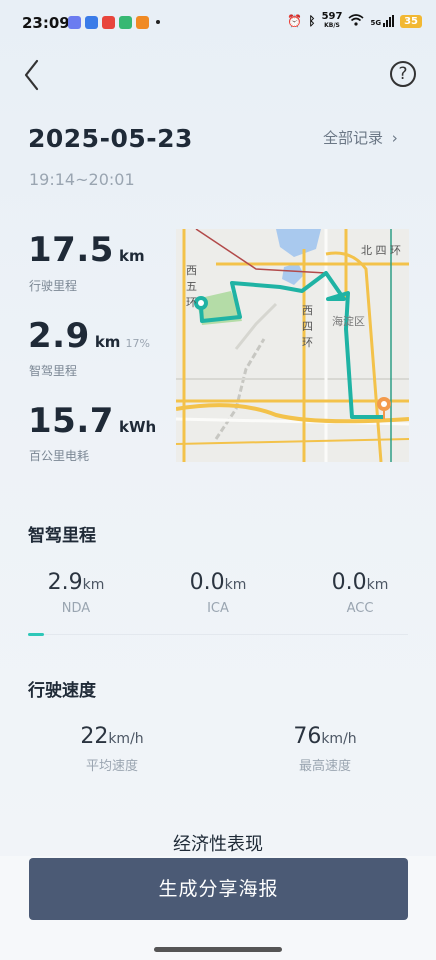  I want to click on map-label-north4: 北 四 环, so click(381, 250).